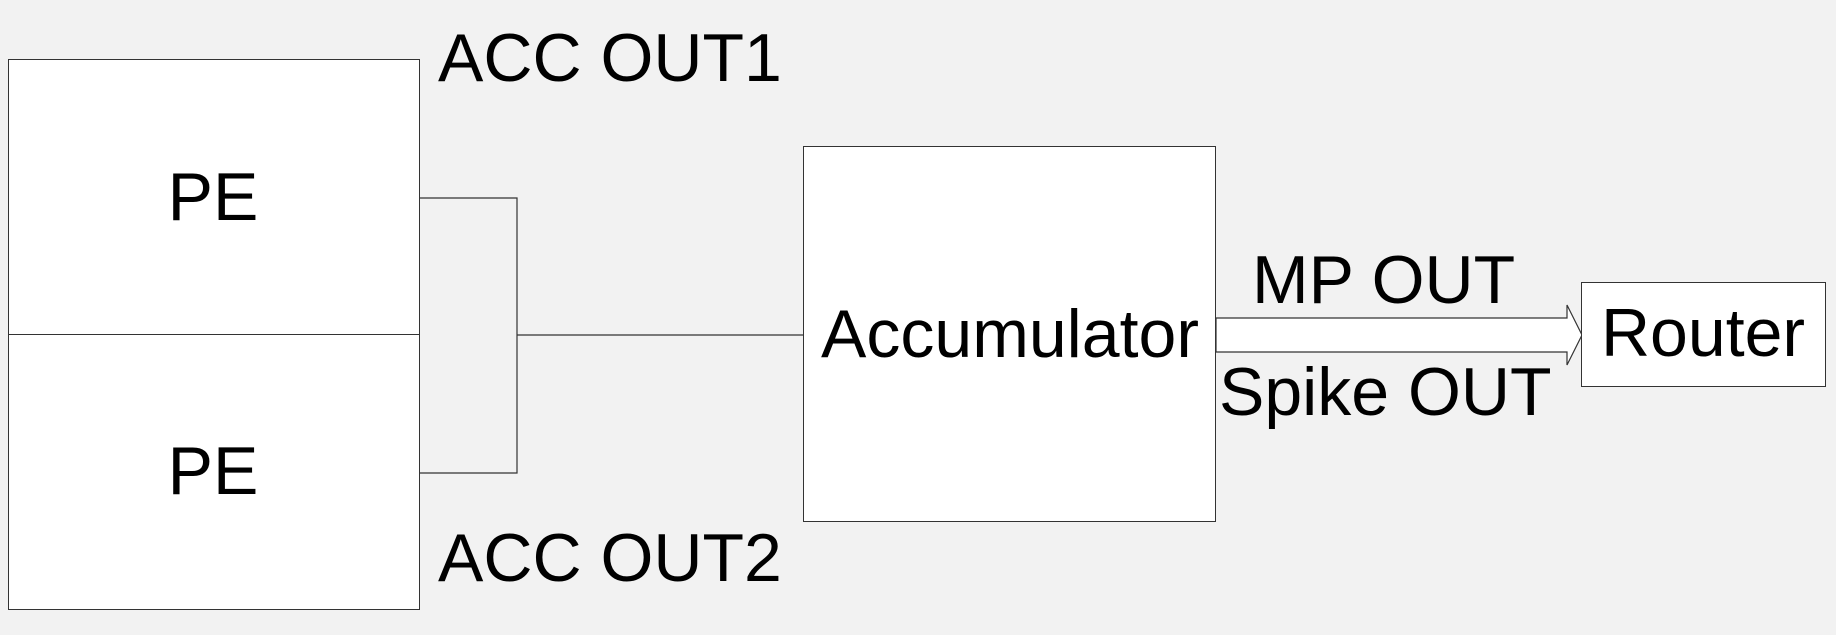  I want to click on acc-out2-label: ACC OUT2, so click(610, 558).